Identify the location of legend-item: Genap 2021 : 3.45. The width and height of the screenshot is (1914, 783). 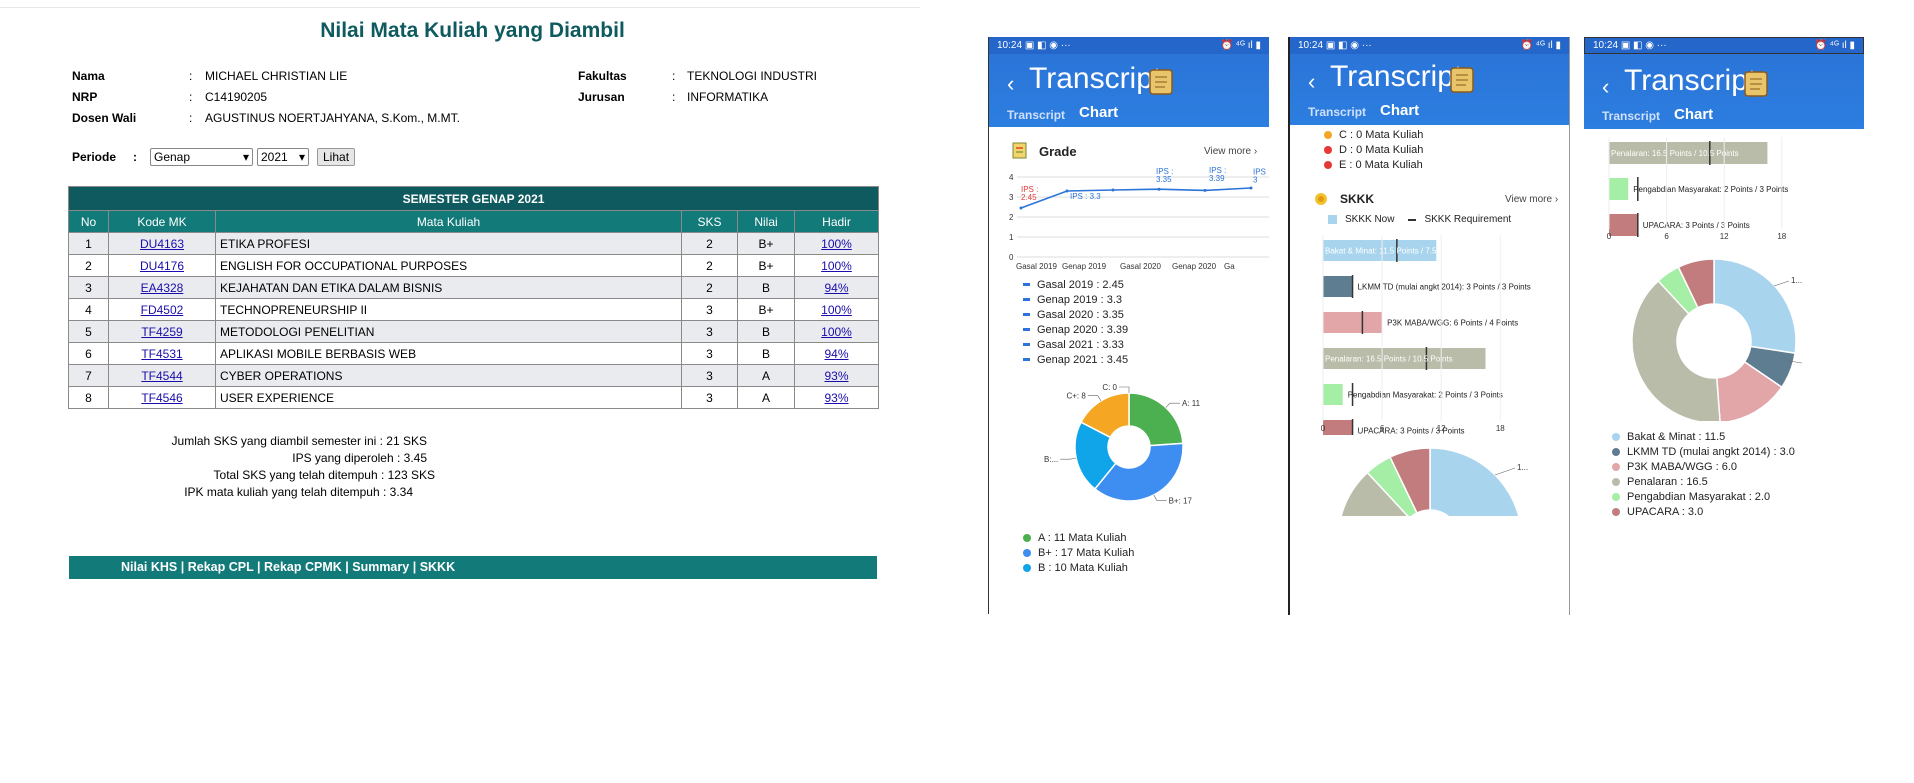
(1075, 359).